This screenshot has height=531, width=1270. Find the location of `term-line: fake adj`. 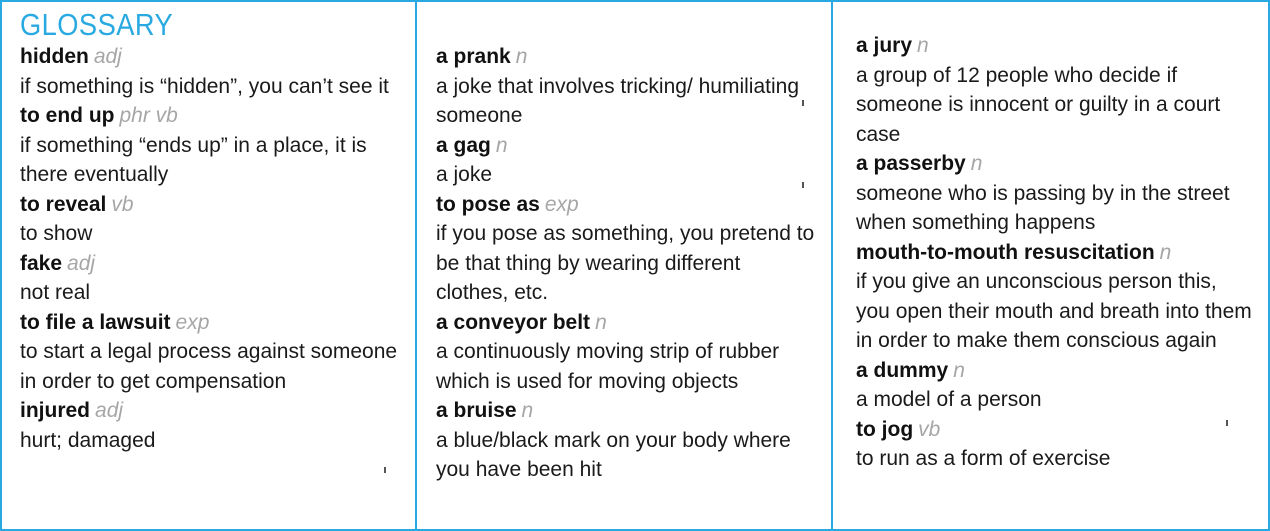

term-line: fake adj is located at coordinates (212, 264).